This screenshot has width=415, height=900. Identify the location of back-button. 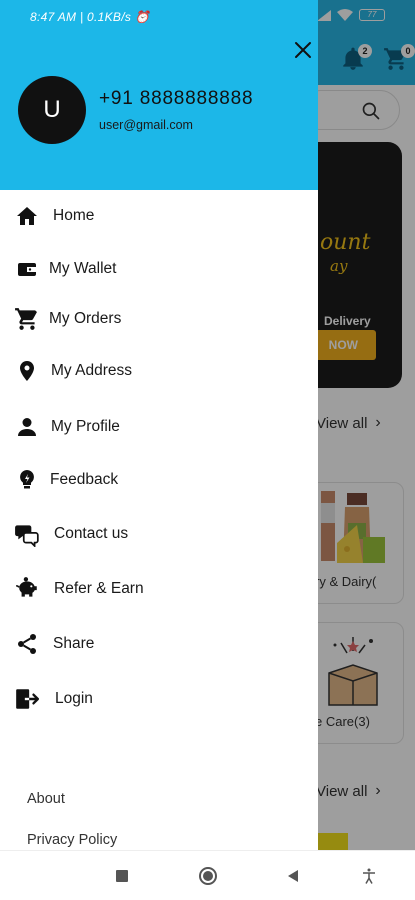
(293, 876).